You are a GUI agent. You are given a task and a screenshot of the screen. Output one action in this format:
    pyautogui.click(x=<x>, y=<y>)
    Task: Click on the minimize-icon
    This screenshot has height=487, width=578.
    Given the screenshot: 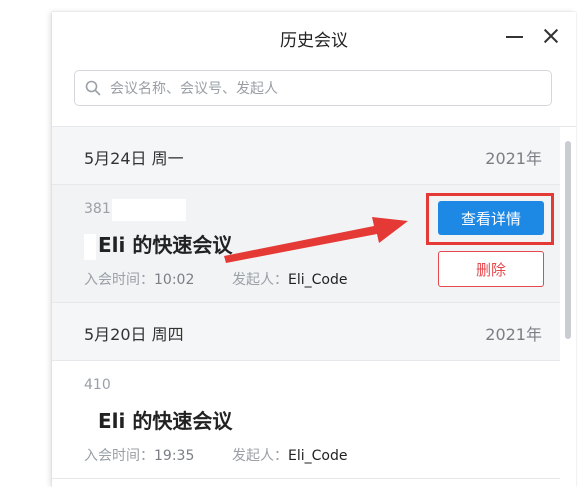 What is the action you would take?
    pyautogui.click(x=515, y=37)
    